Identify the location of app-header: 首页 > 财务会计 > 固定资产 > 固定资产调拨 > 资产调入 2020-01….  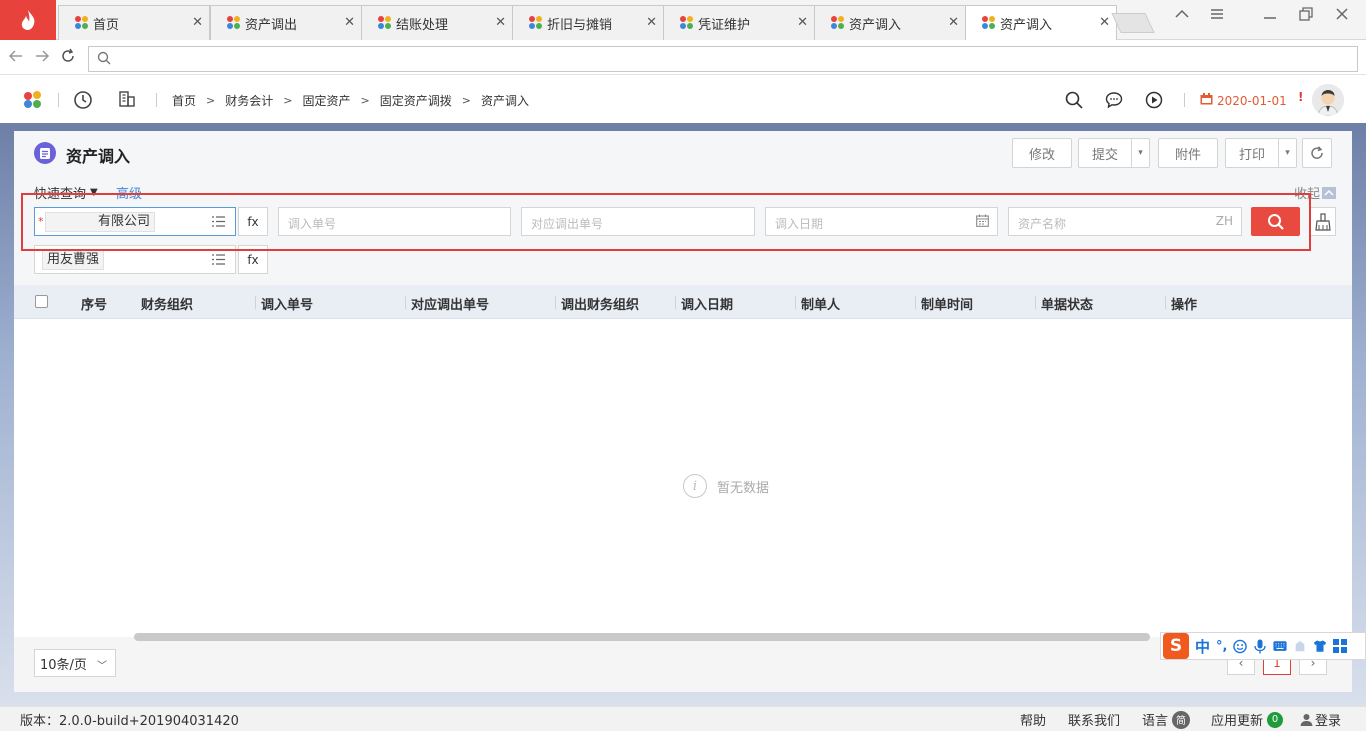
(683, 100).